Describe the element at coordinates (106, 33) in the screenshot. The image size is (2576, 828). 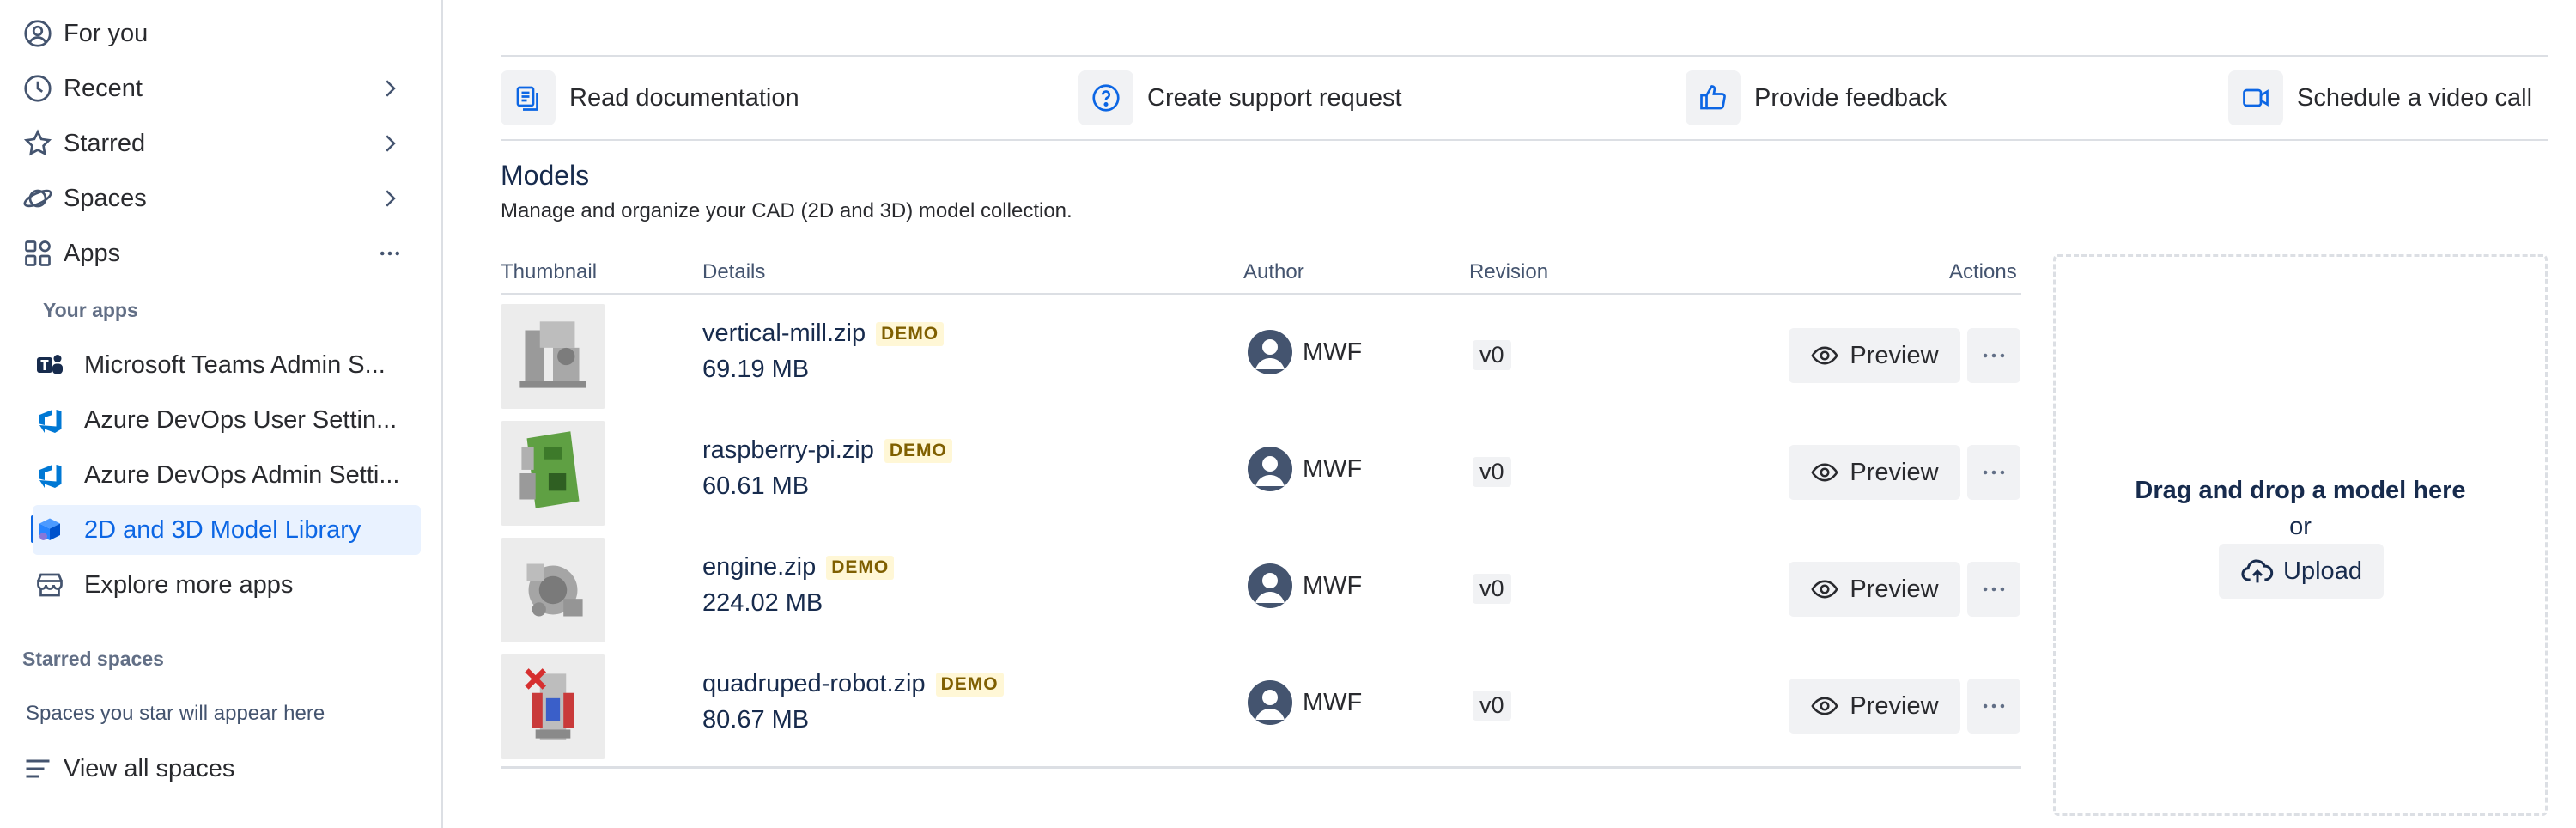
I see `sidebar-item-label: For you` at that location.